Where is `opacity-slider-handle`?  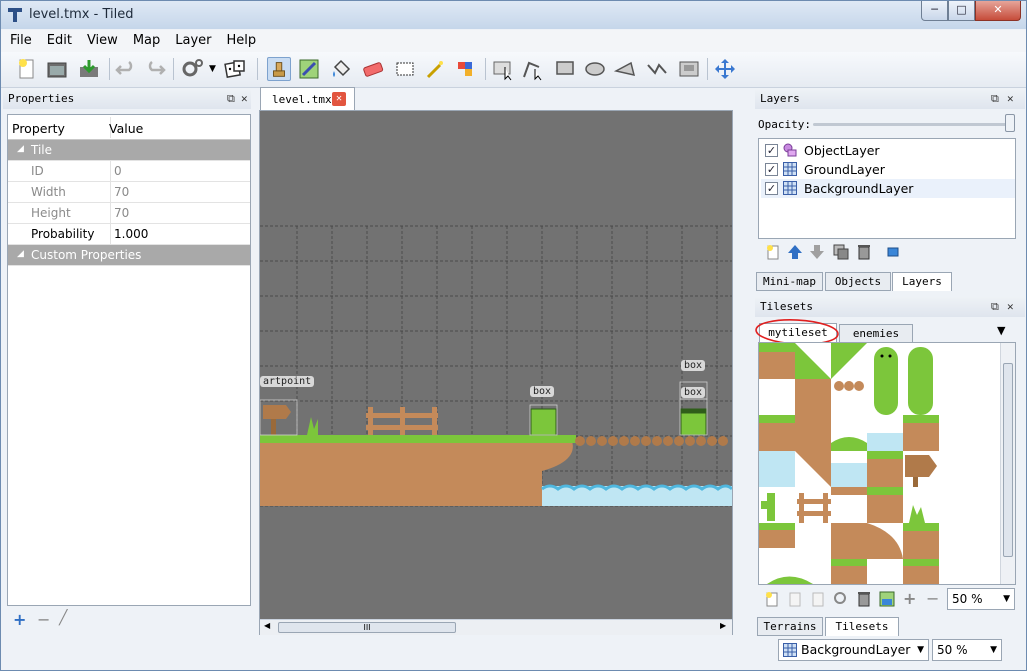 opacity-slider-handle is located at coordinates (1010, 123).